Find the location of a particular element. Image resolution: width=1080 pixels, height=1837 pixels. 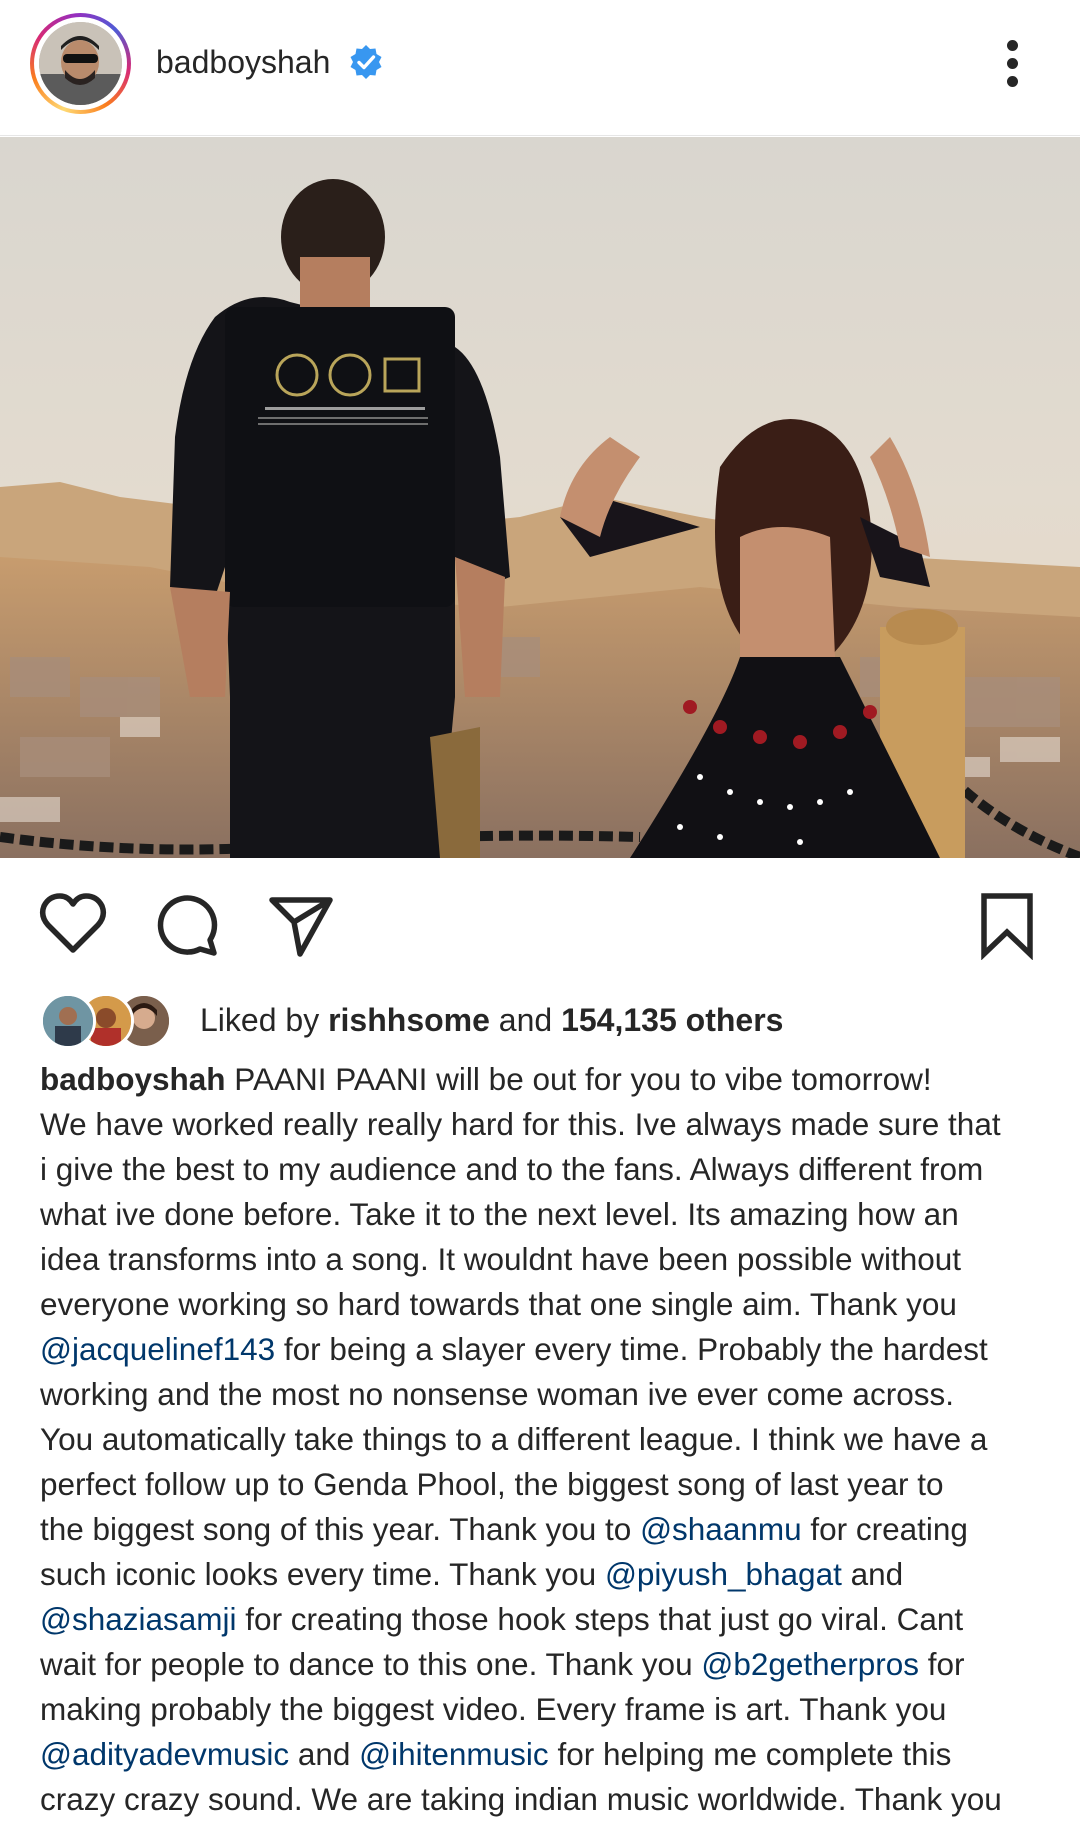

post-action-bar is located at coordinates (540, 920).